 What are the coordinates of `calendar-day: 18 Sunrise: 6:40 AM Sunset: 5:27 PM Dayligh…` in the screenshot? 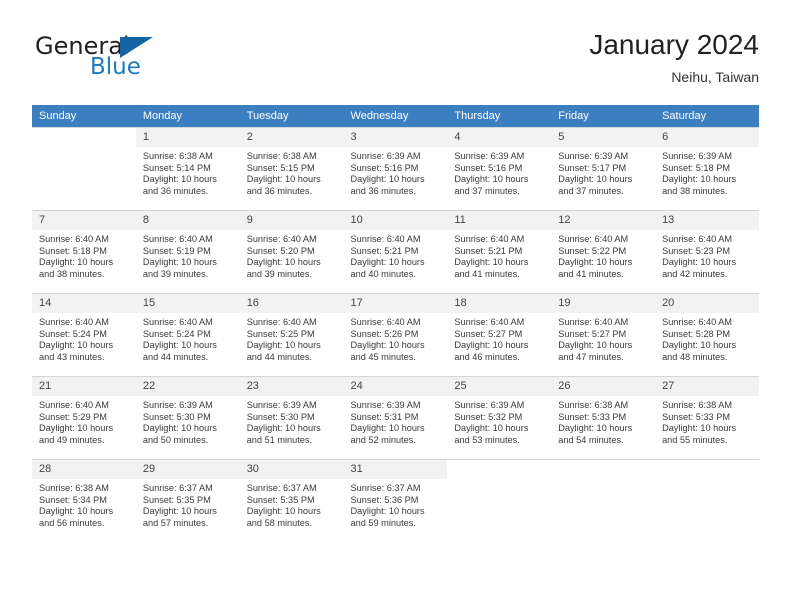 It's located at (499, 334).